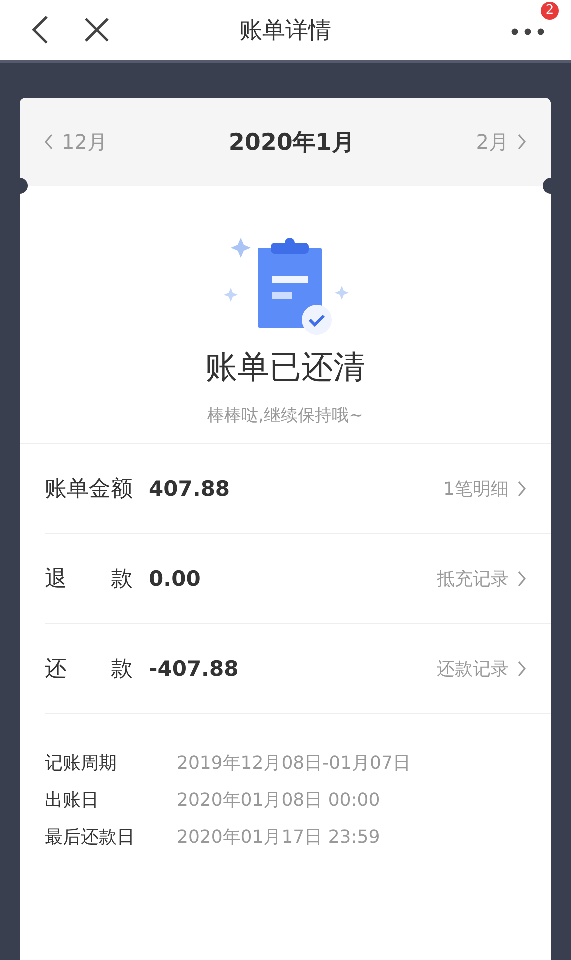 The image size is (571, 960). What do you see at coordinates (194, 668) in the screenshot?
I see `amount: -407.88` at bounding box center [194, 668].